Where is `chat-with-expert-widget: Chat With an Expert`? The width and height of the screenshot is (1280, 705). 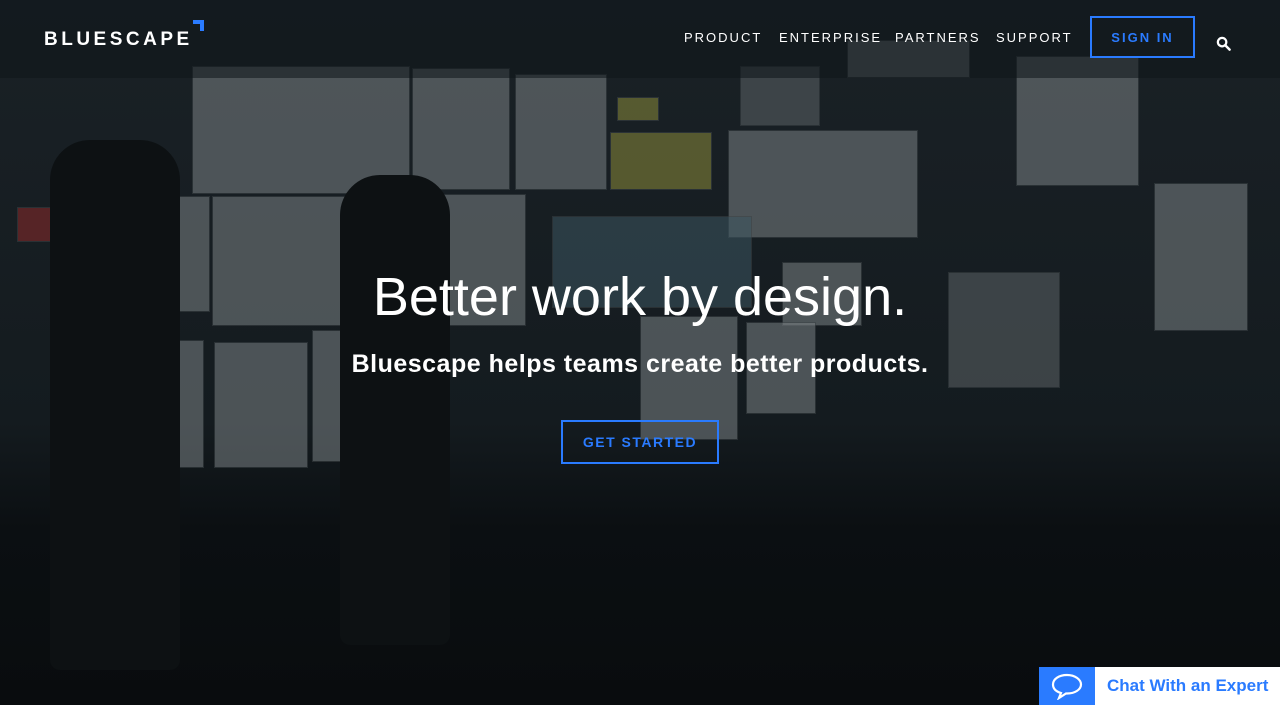 chat-with-expert-widget: Chat With an Expert is located at coordinates (1159, 686).